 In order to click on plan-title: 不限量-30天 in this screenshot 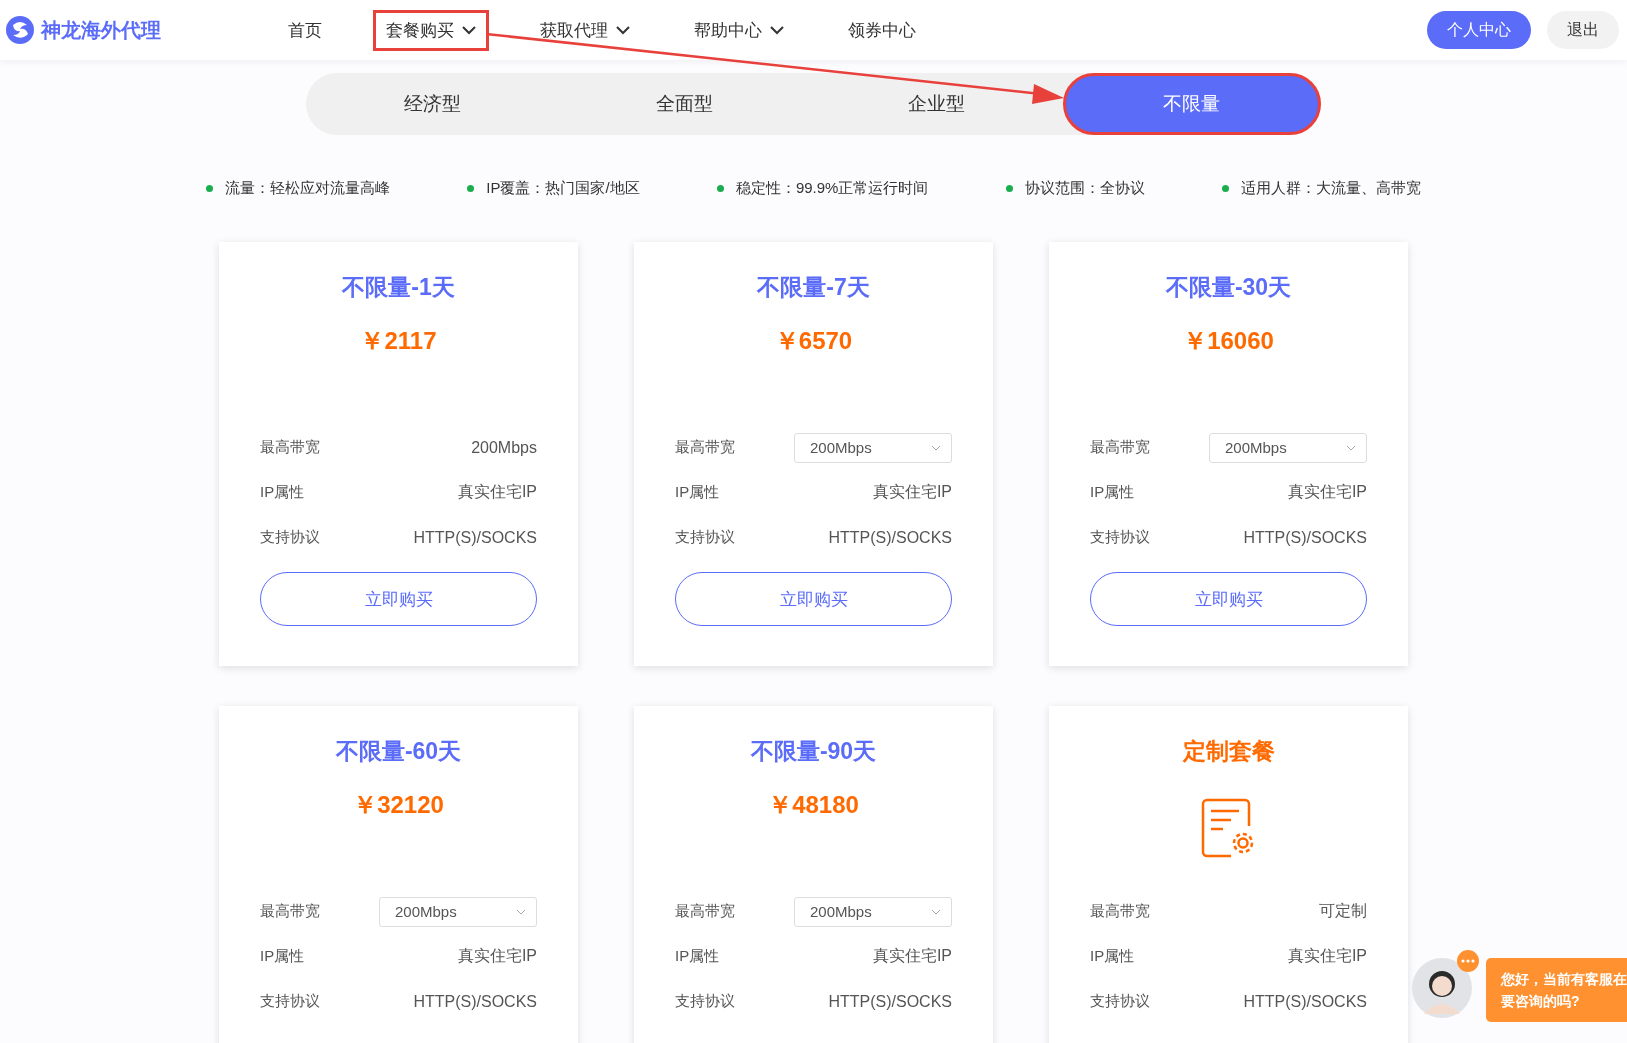, I will do `click(1228, 287)`.